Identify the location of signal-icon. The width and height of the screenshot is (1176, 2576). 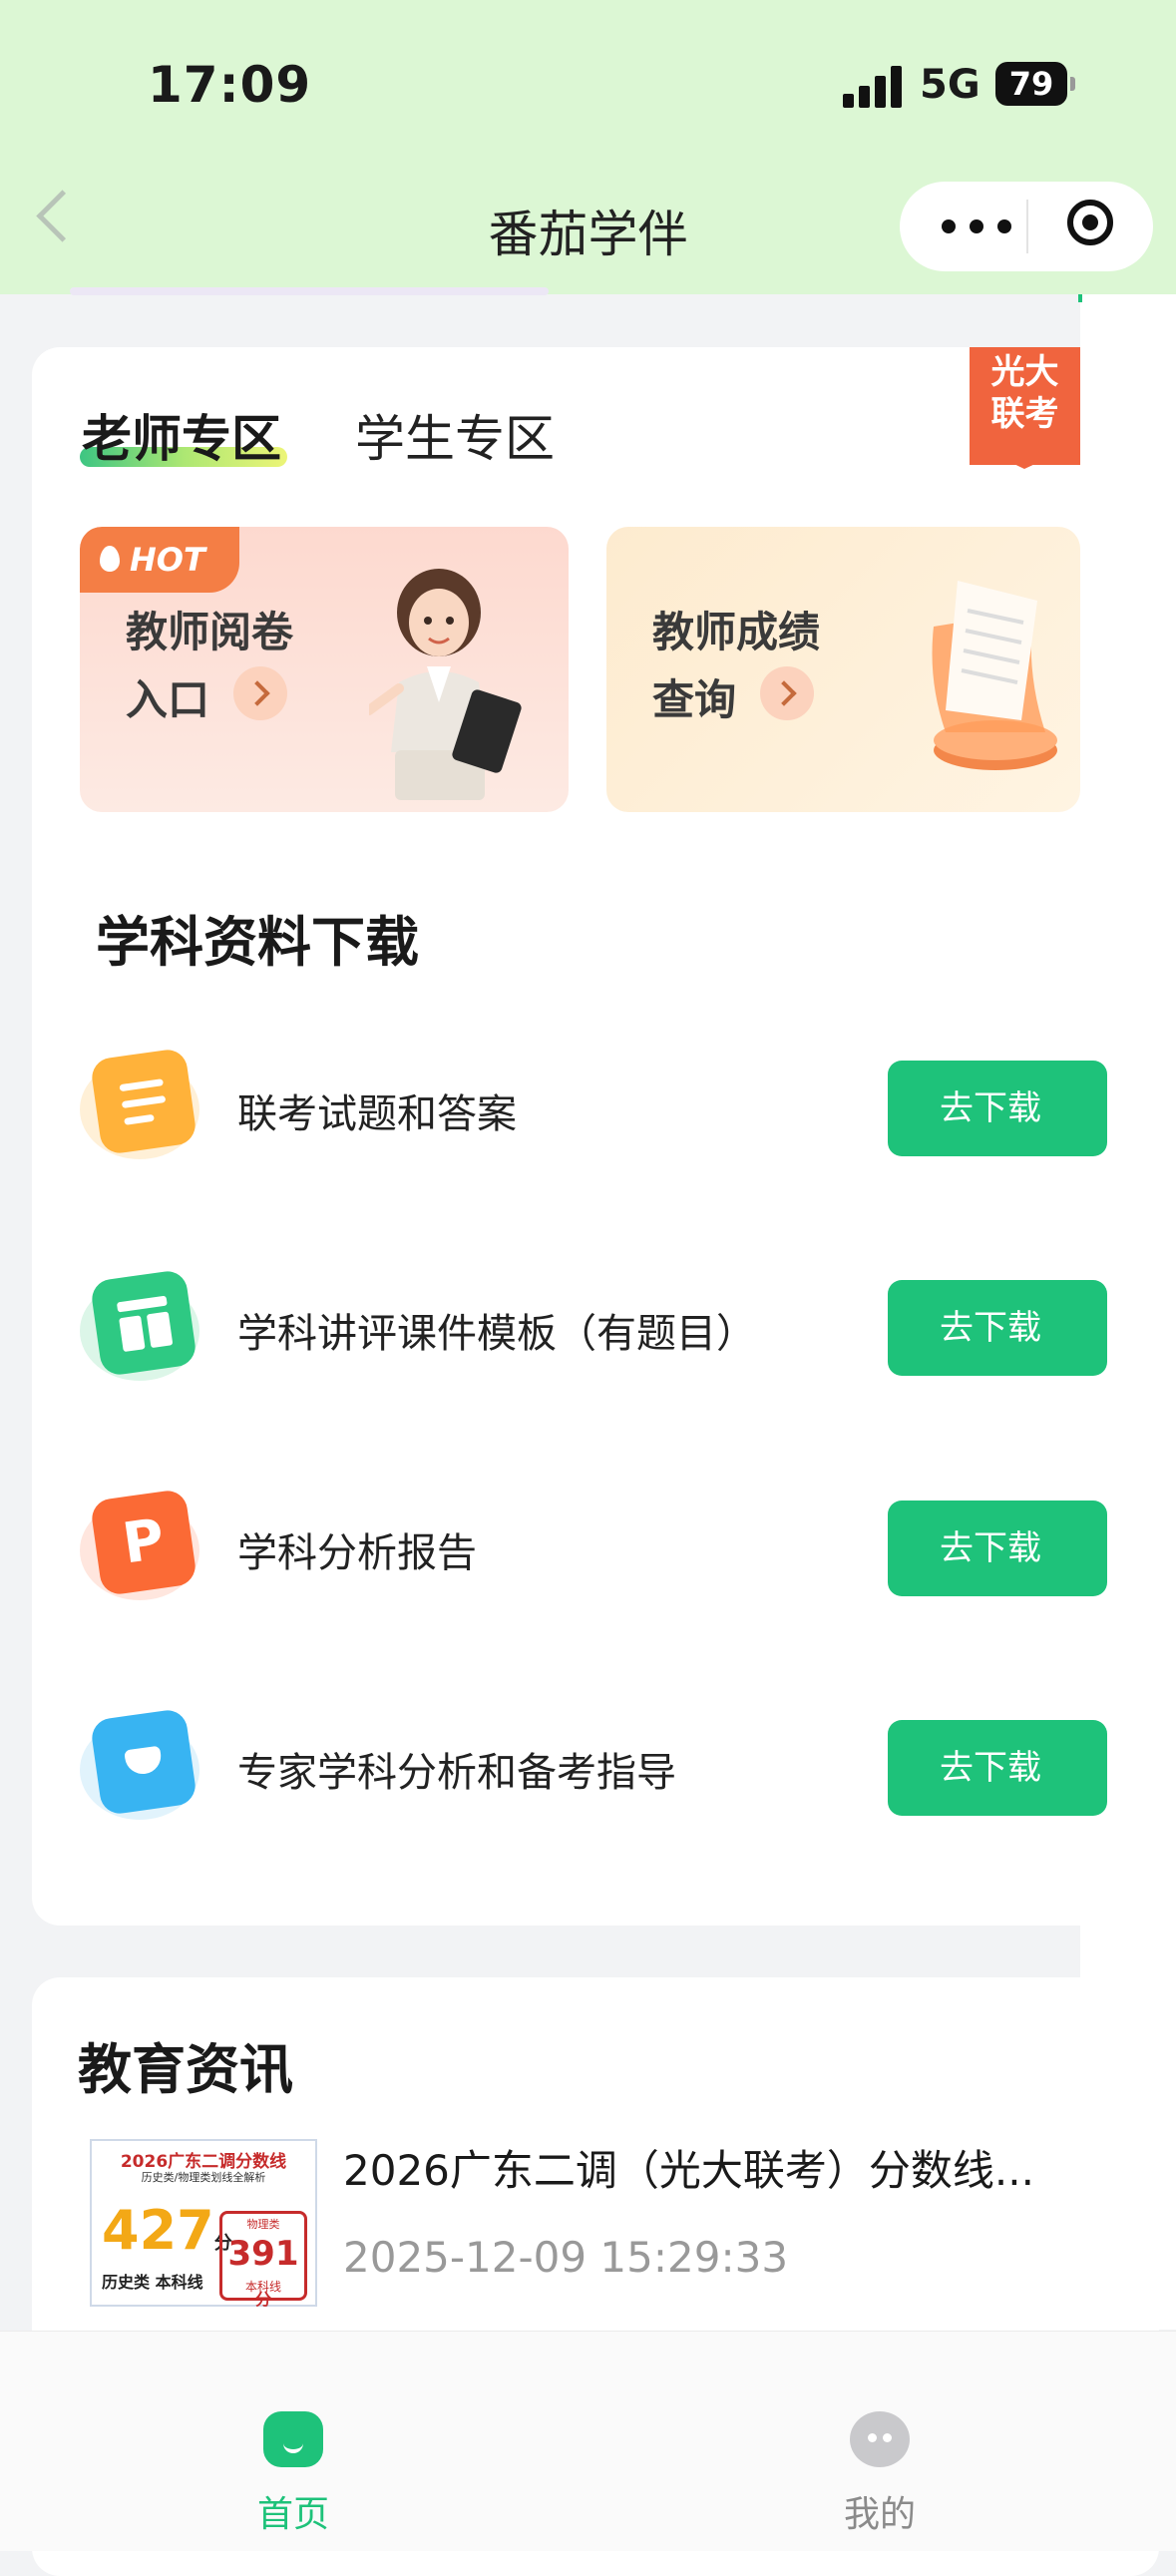
(874, 86).